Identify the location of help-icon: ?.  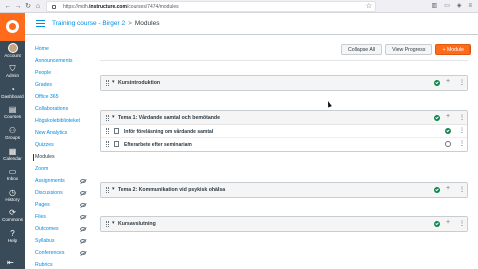
(12, 233).